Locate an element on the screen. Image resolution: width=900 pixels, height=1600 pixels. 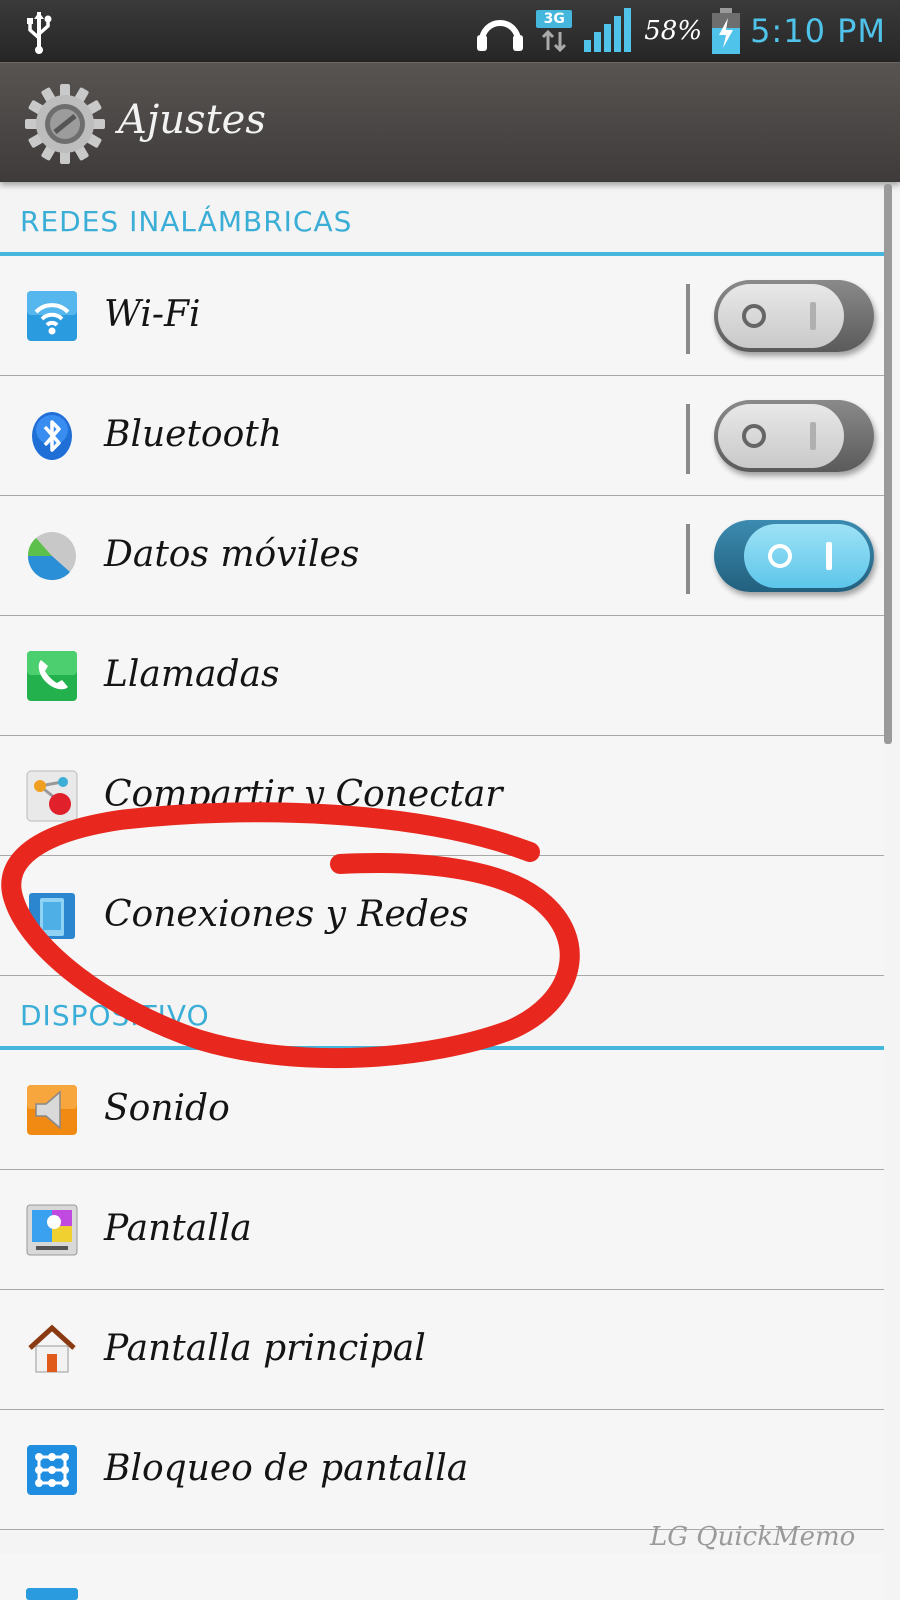
list-item-label: Compartir y Conectar is located at coordinates (303, 794).